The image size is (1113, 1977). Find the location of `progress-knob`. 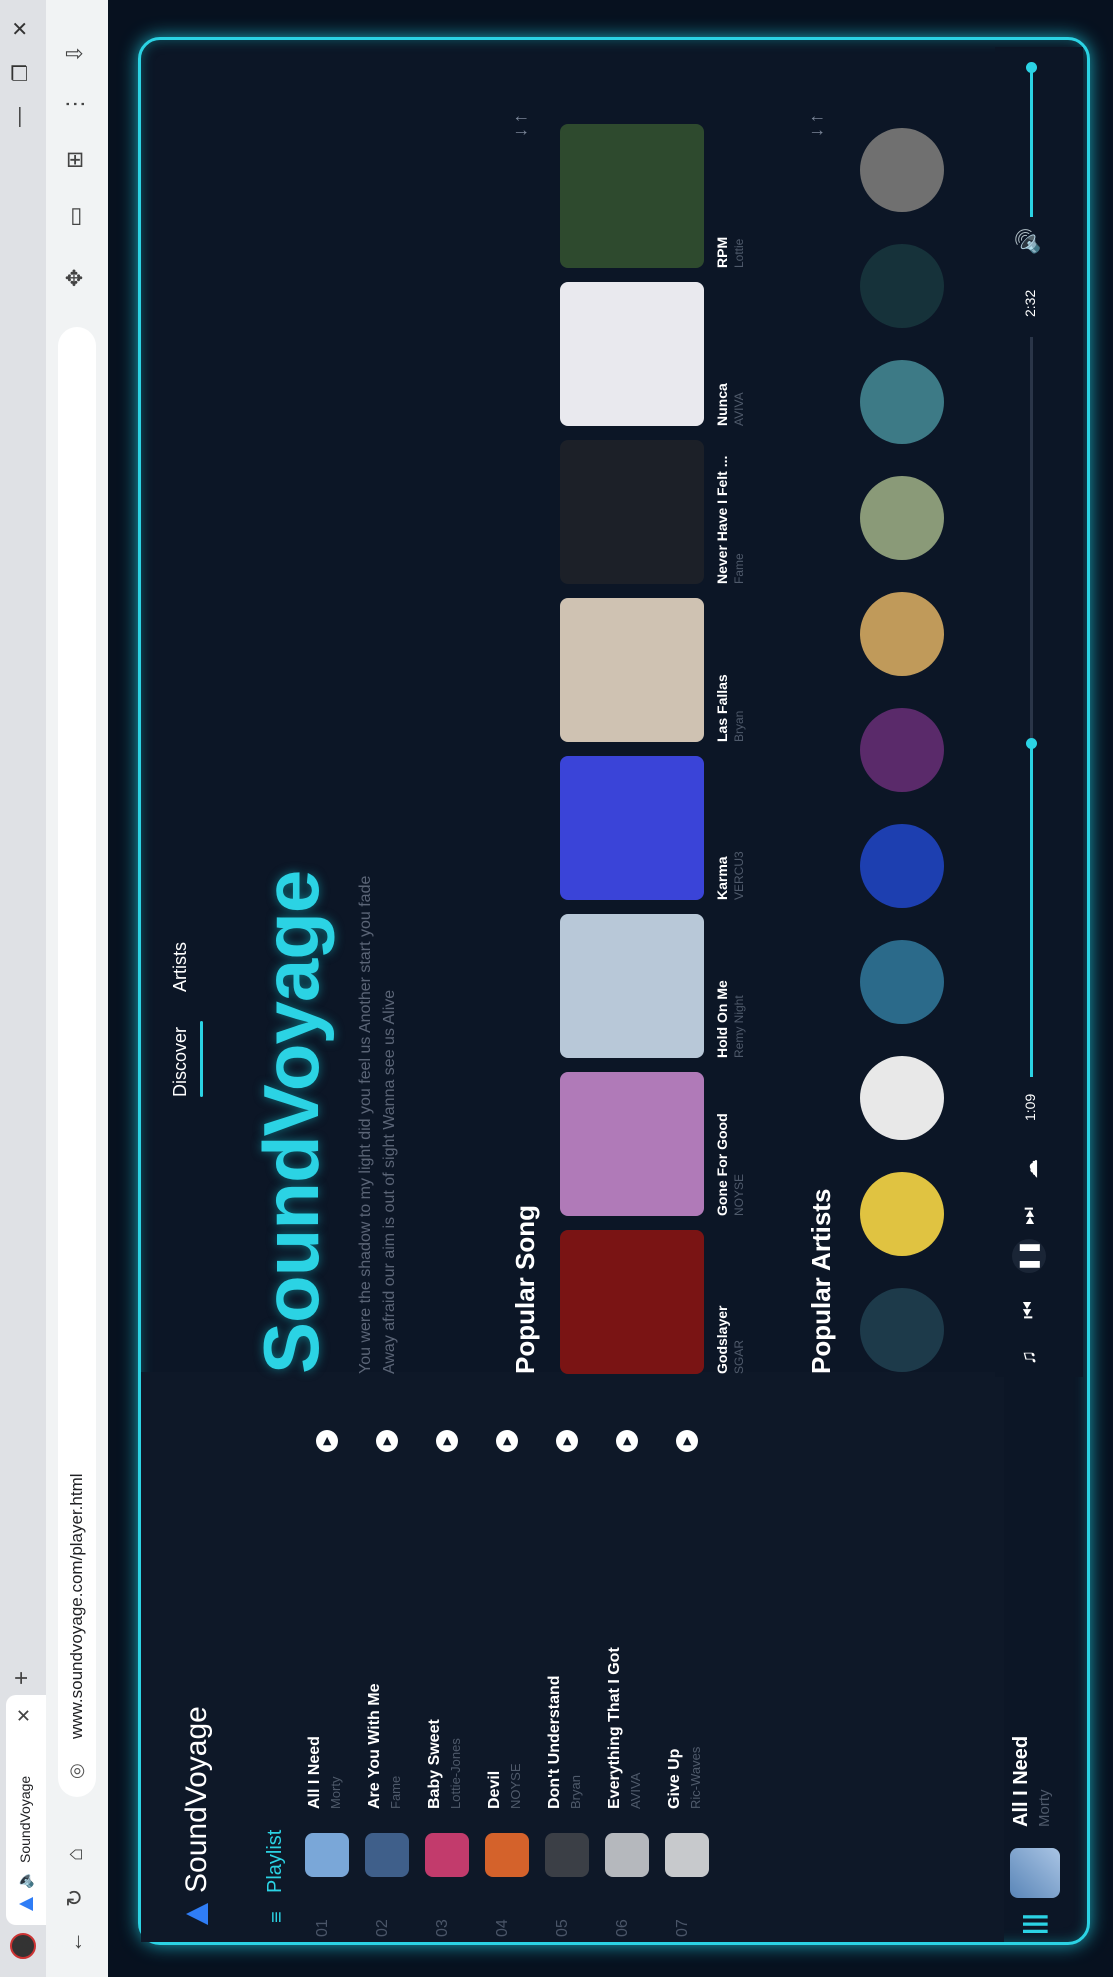

progress-knob is located at coordinates (1031, 743).